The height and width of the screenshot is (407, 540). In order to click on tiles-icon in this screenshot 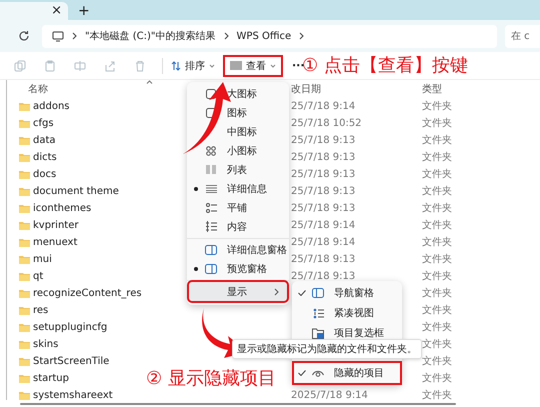, I will do `click(211, 207)`.